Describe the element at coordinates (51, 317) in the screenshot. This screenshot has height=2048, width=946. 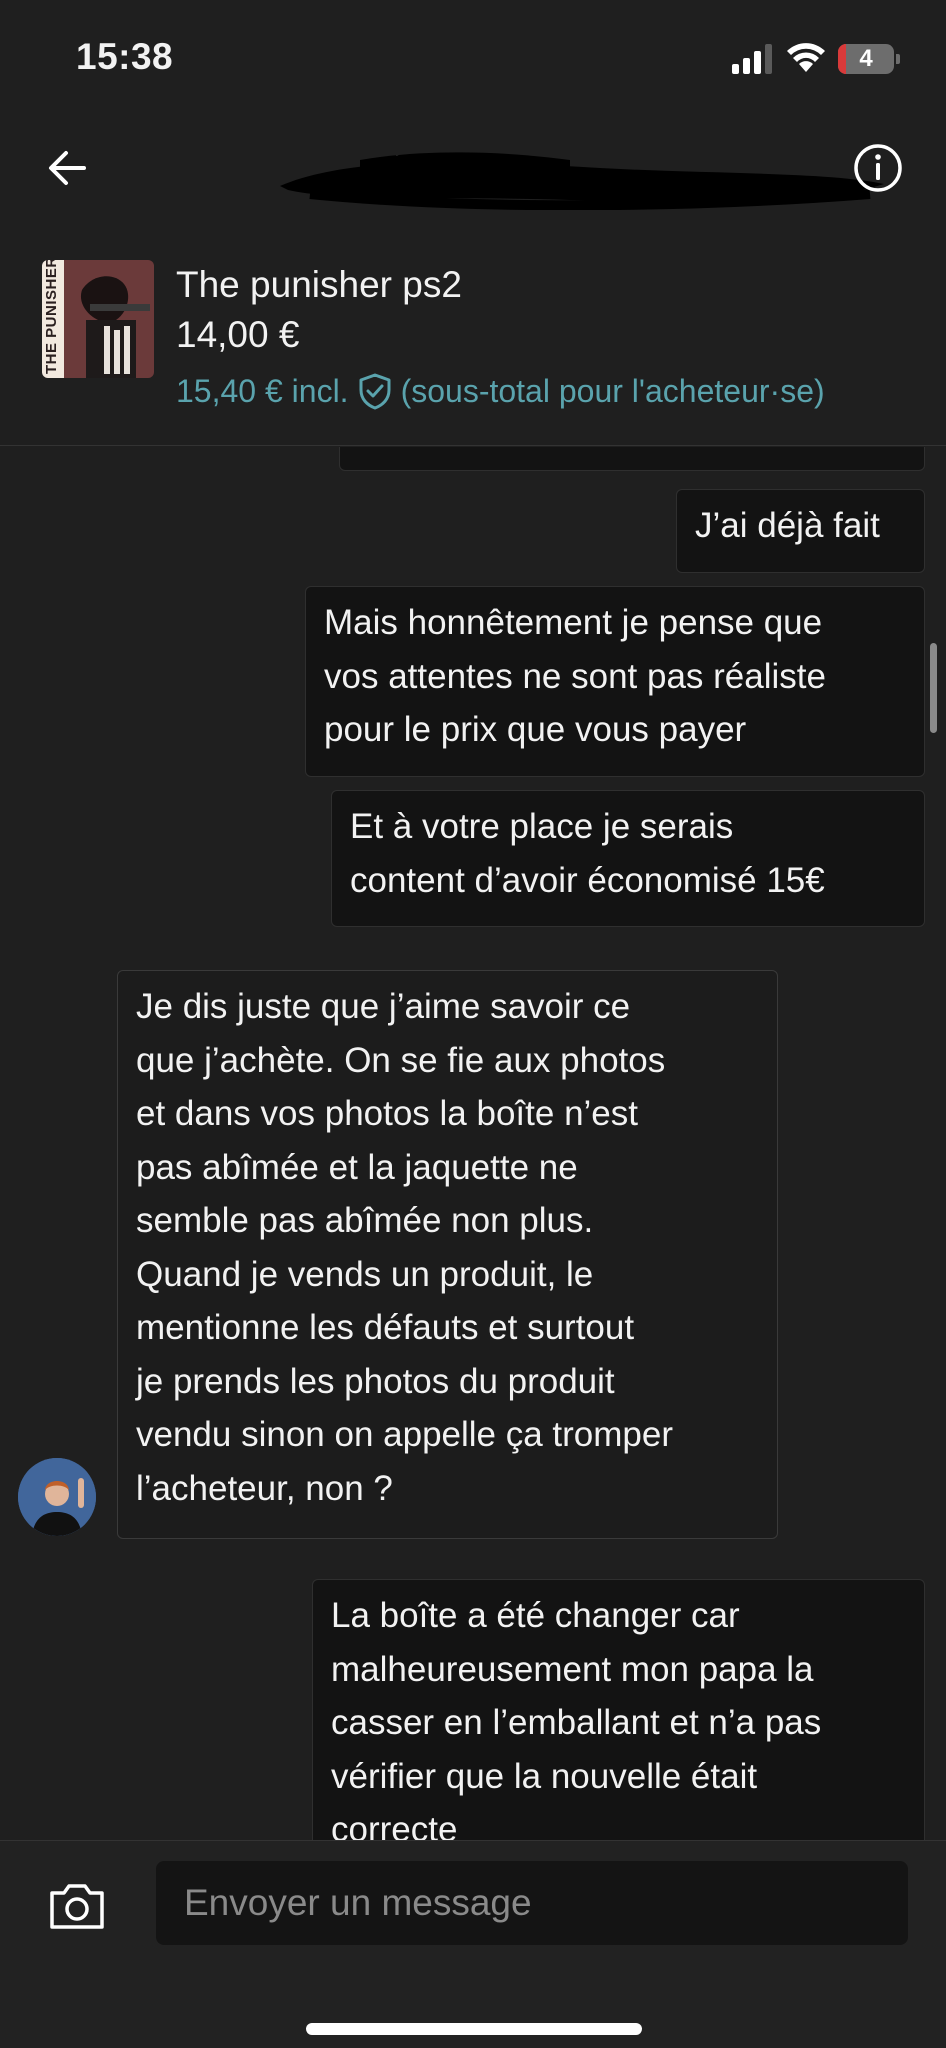
I see `cover-title: THE PUNISHER` at that location.